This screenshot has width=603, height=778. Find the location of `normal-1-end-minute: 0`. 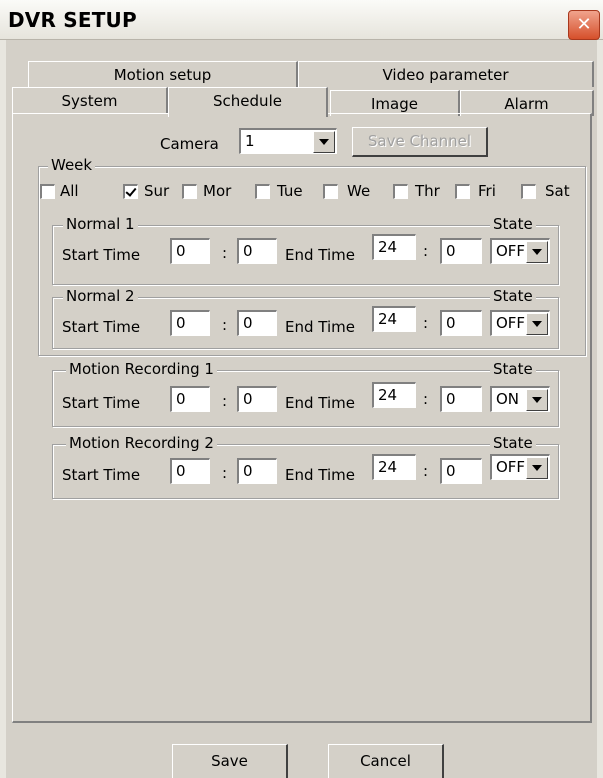

normal-1-end-minute: 0 is located at coordinates (461, 251).